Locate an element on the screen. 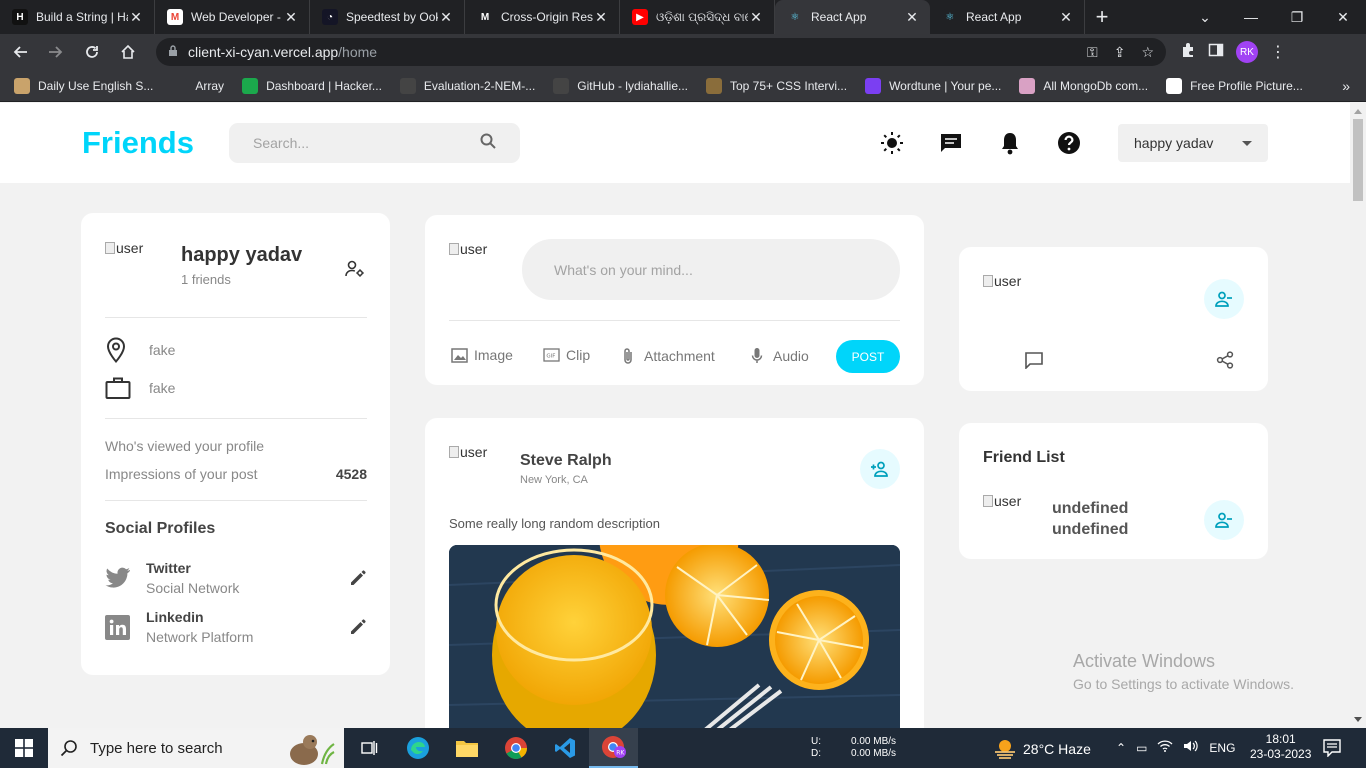 Image resolution: width=1366 pixels, height=768 pixels. notification-center-icon is located at coordinates (1332, 750).